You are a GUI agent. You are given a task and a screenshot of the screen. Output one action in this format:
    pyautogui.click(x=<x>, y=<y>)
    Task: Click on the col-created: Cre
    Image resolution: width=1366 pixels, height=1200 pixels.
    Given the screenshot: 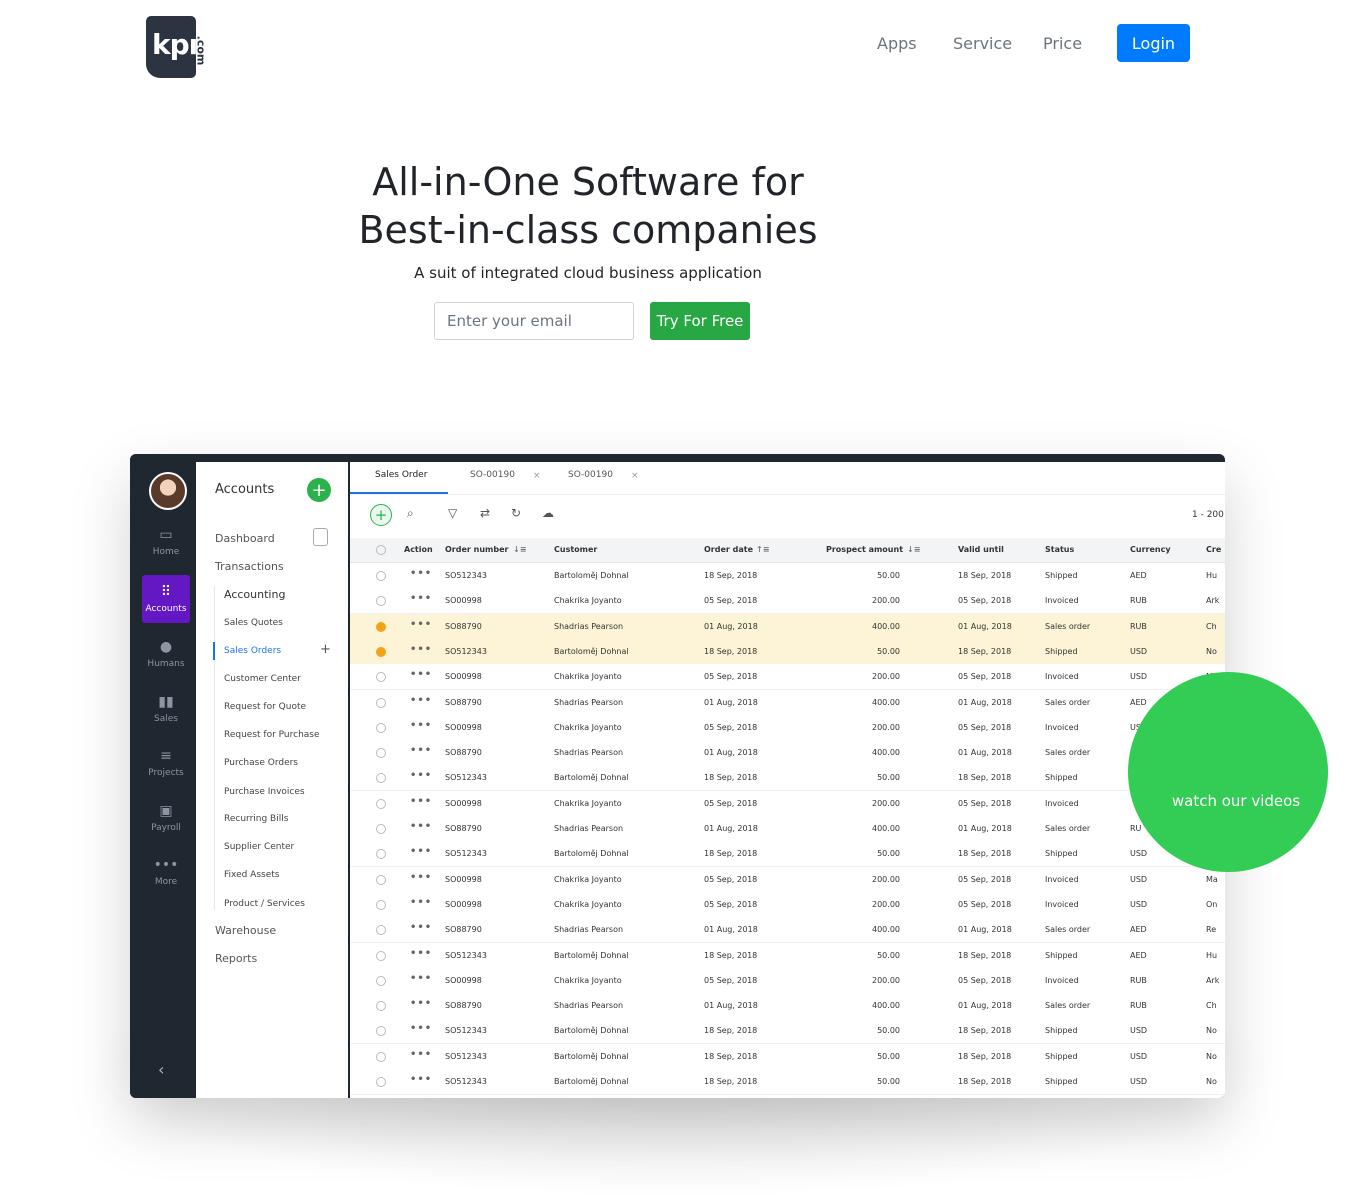 What is the action you would take?
    pyautogui.click(x=1213, y=549)
    